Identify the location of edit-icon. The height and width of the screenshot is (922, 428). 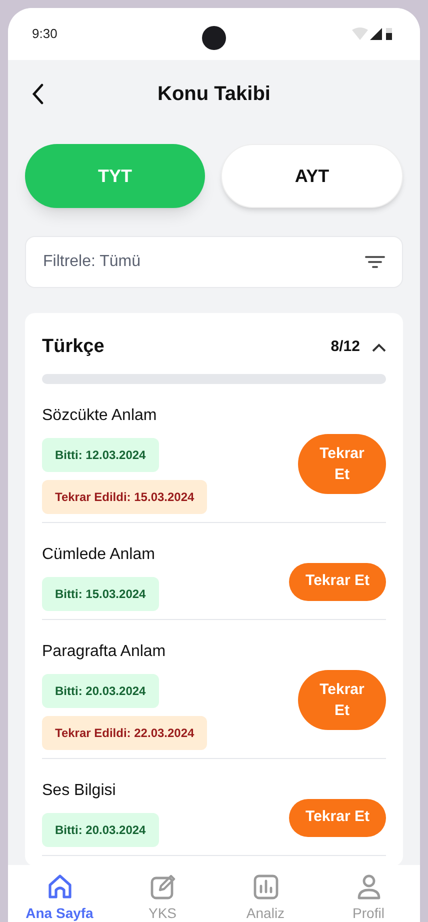
(162, 887).